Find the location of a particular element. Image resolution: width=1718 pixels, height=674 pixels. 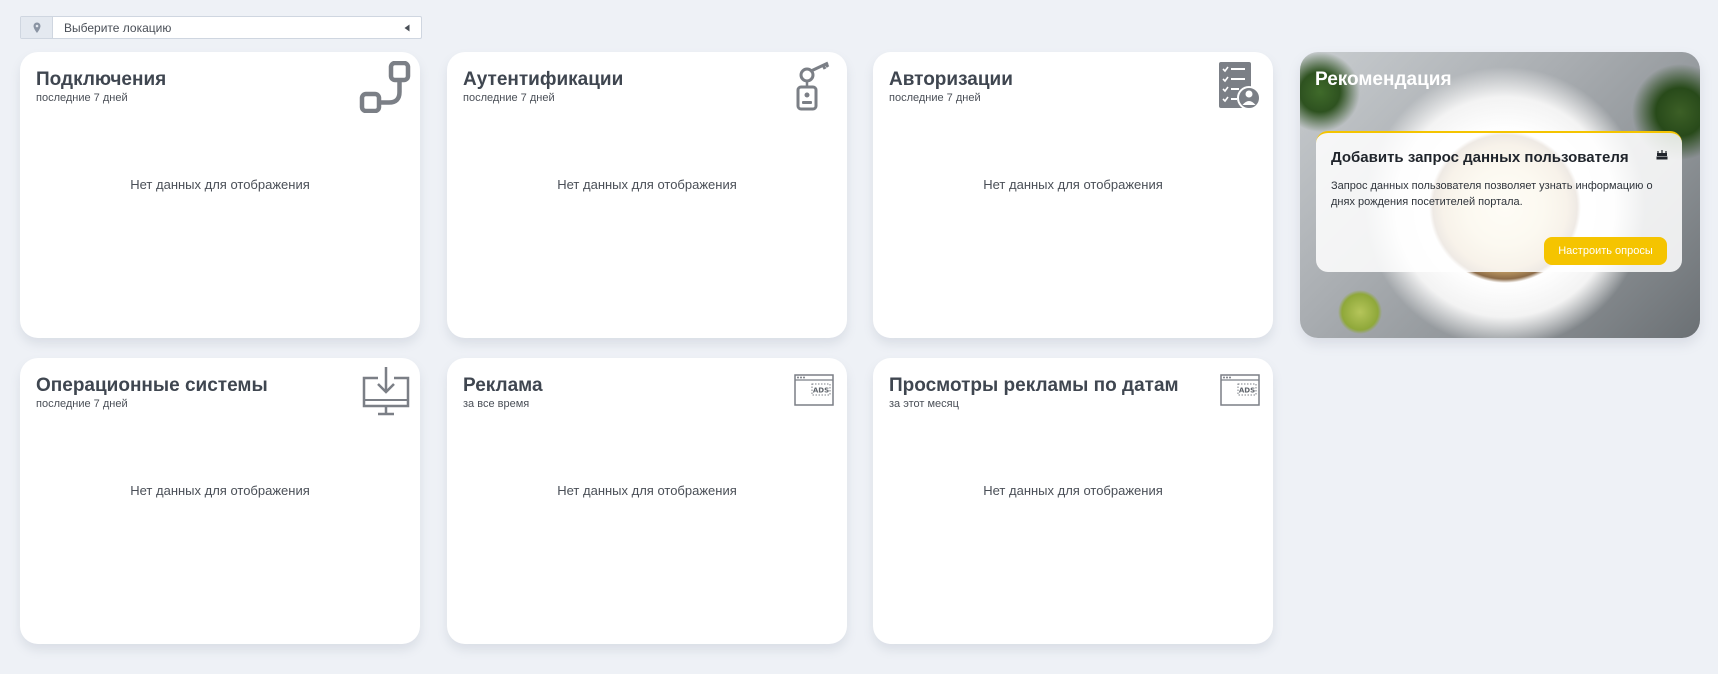

monitor-download-icon is located at coordinates (386, 393).